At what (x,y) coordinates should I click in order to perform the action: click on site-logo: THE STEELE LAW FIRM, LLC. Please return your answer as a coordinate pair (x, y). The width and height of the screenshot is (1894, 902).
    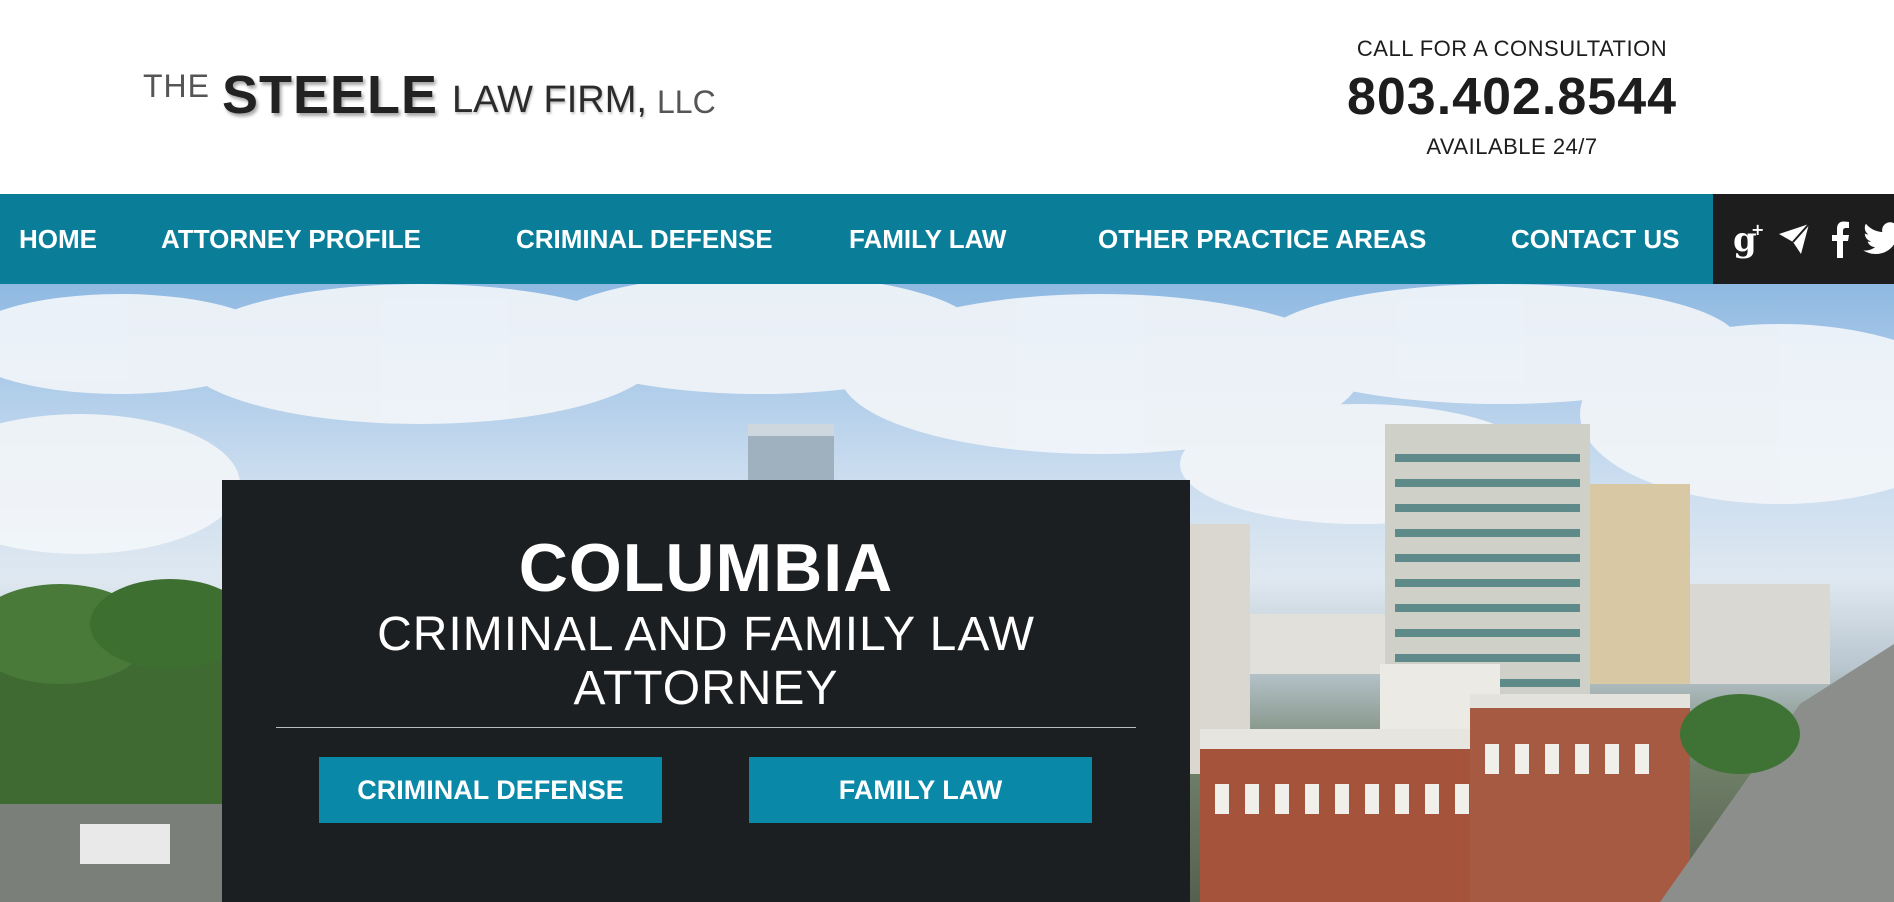
    Looking at the image, I should click on (429, 92).